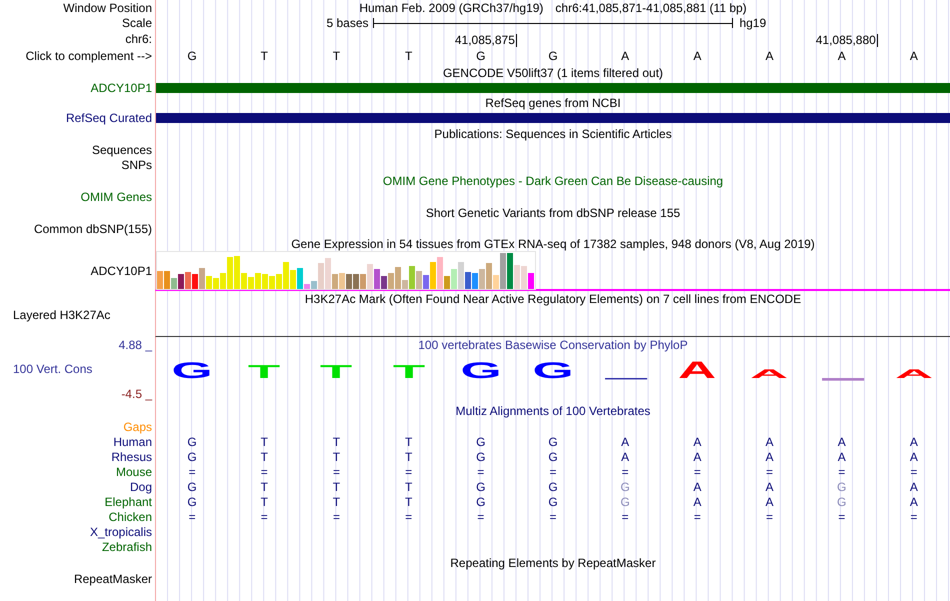  I want to click on position-text: chr6:41,085,871-41,085,881 (11 bp), so click(651, 7).